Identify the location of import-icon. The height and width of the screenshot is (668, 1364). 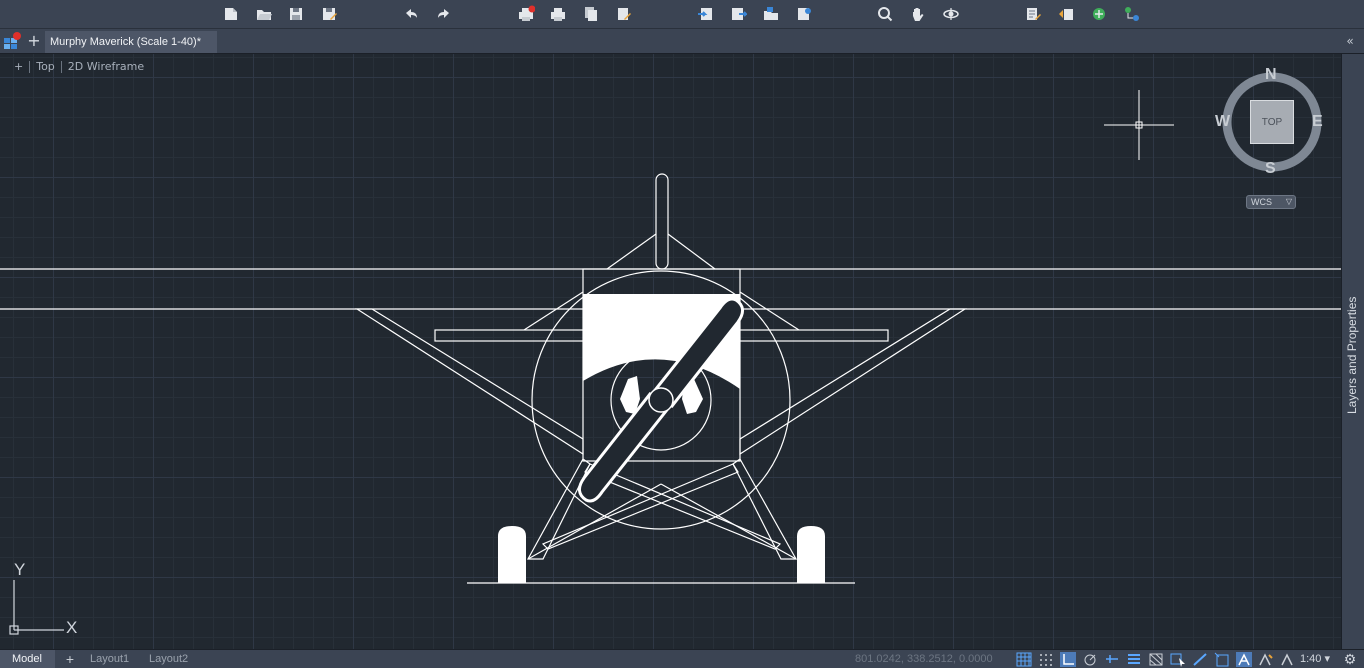
(706, 14).